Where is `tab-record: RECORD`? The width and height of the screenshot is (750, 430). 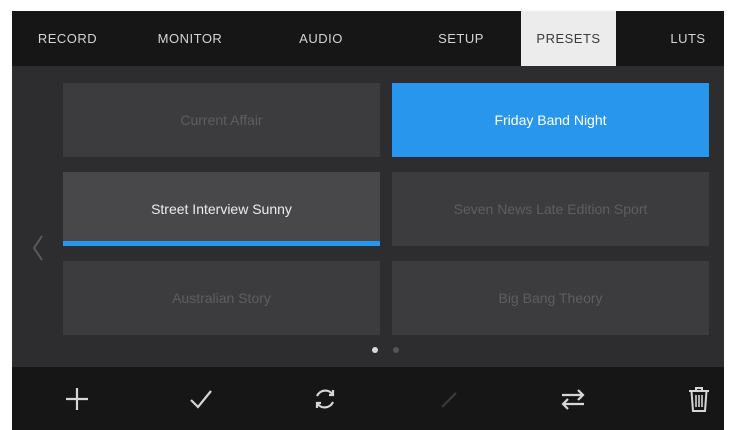 tab-record: RECORD is located at coordinates (67, 38).